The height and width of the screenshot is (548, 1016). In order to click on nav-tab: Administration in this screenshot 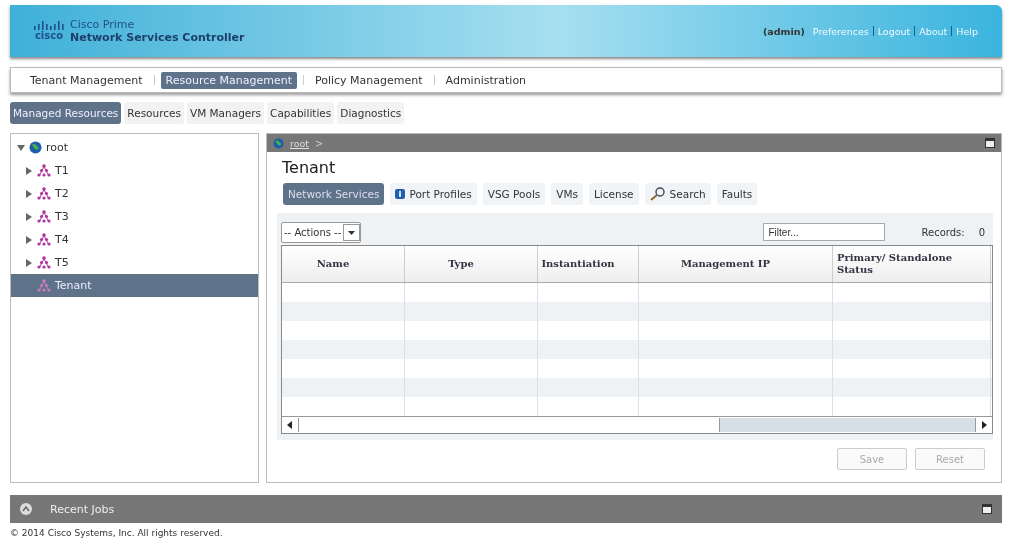, I will do `click(486, 80)`.